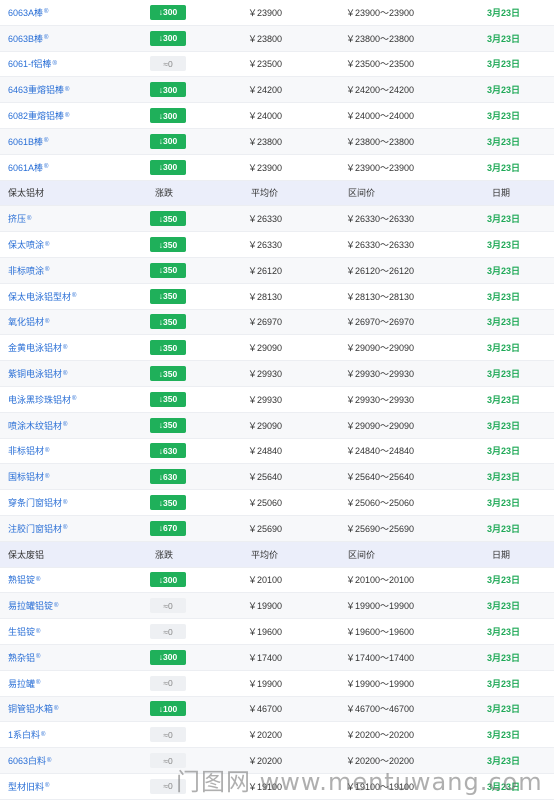  I want to click on price-range: ￥19600～19600, so click(380, 632).